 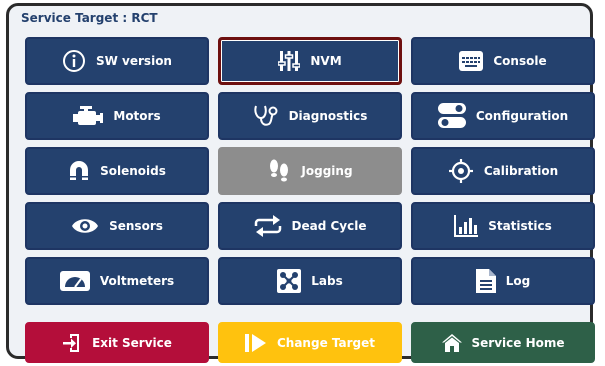 What do you see at coordinates (88, 116) in the screenshot?
I see `engine-icon` at bounding box center [88, 116].